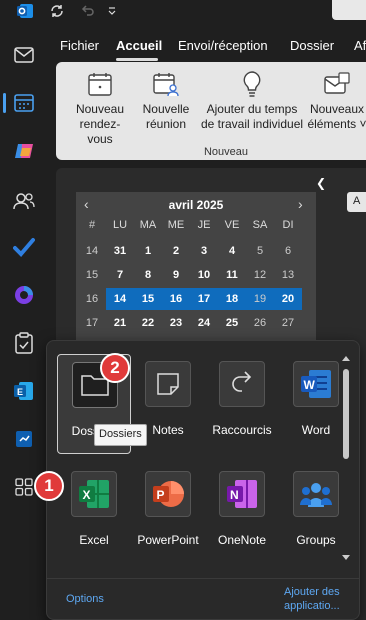 The image size is (366, 620). I want to click on add-focus-time-button: Ajouter du temps de travail individuel, so click(252, 101).